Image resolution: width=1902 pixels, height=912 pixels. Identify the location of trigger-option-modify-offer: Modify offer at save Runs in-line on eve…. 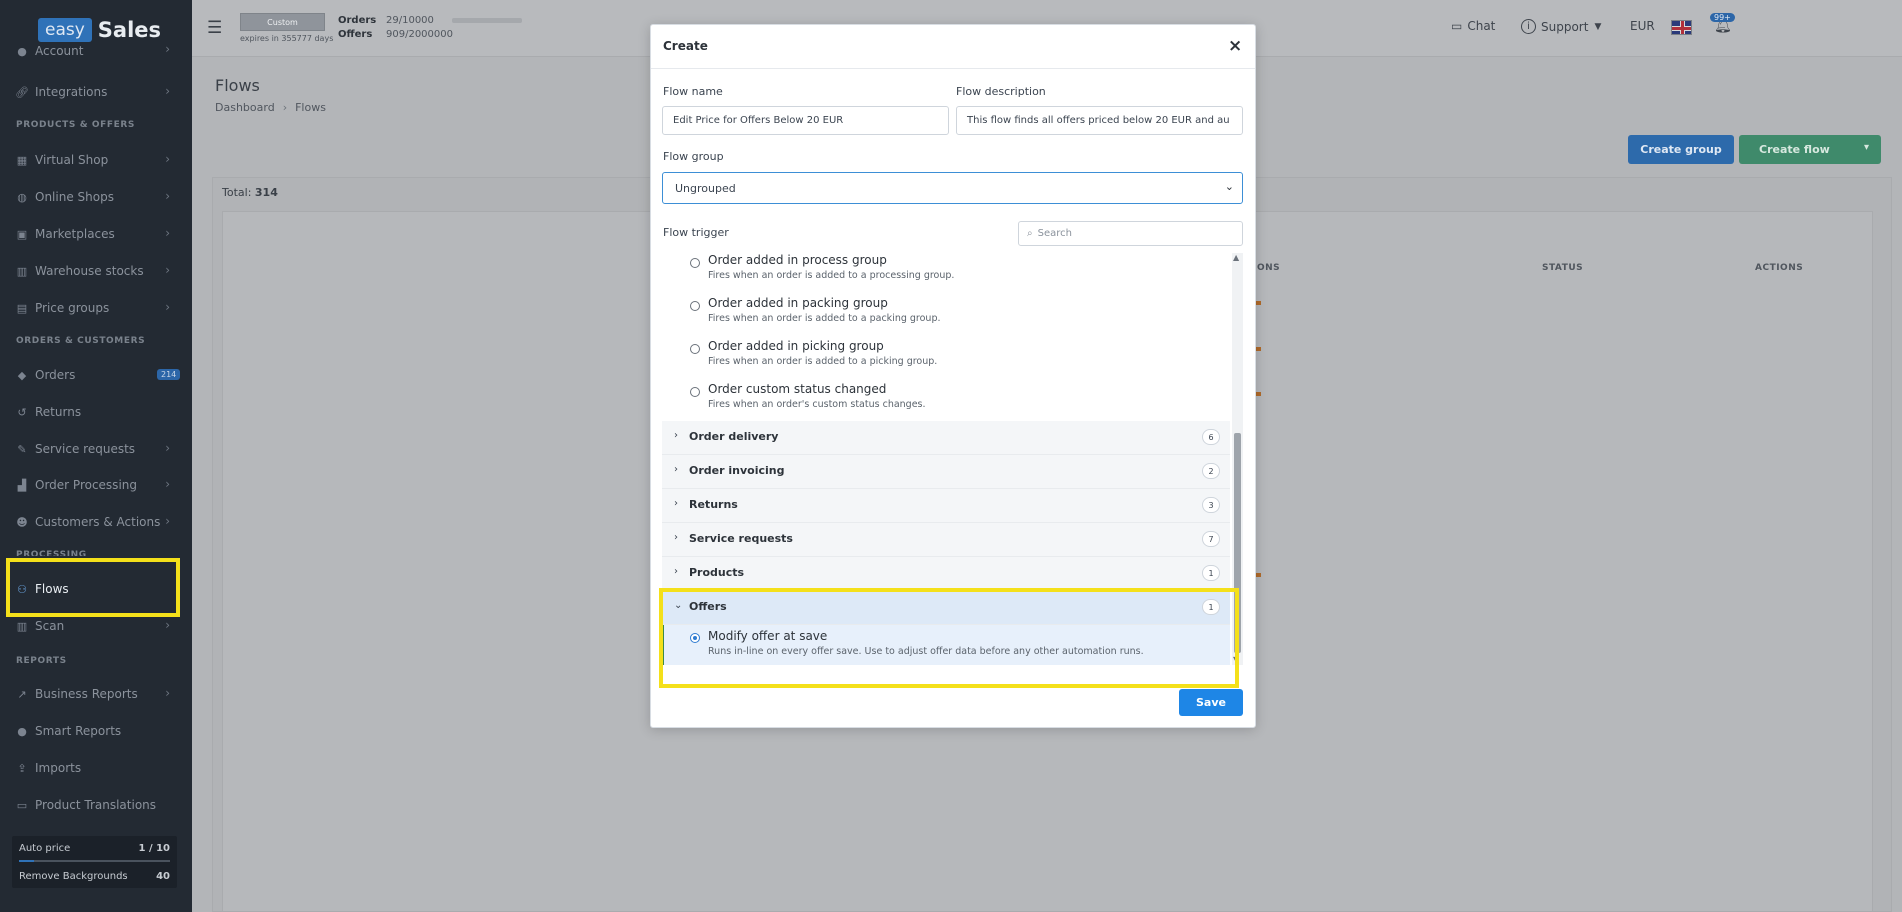
(946, 645).